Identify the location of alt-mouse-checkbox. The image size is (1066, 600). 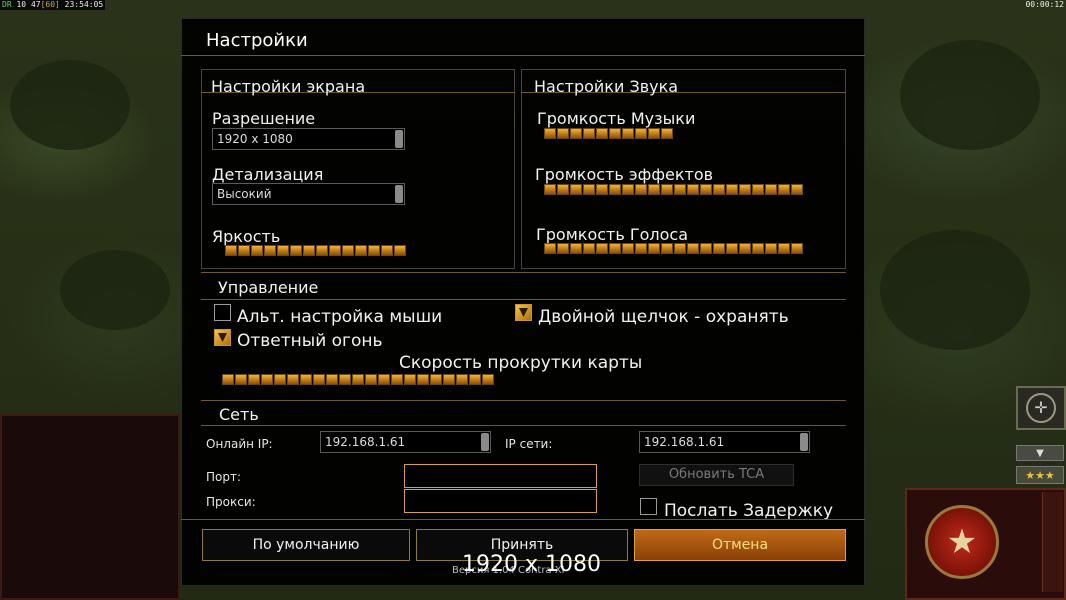
(222, 312).